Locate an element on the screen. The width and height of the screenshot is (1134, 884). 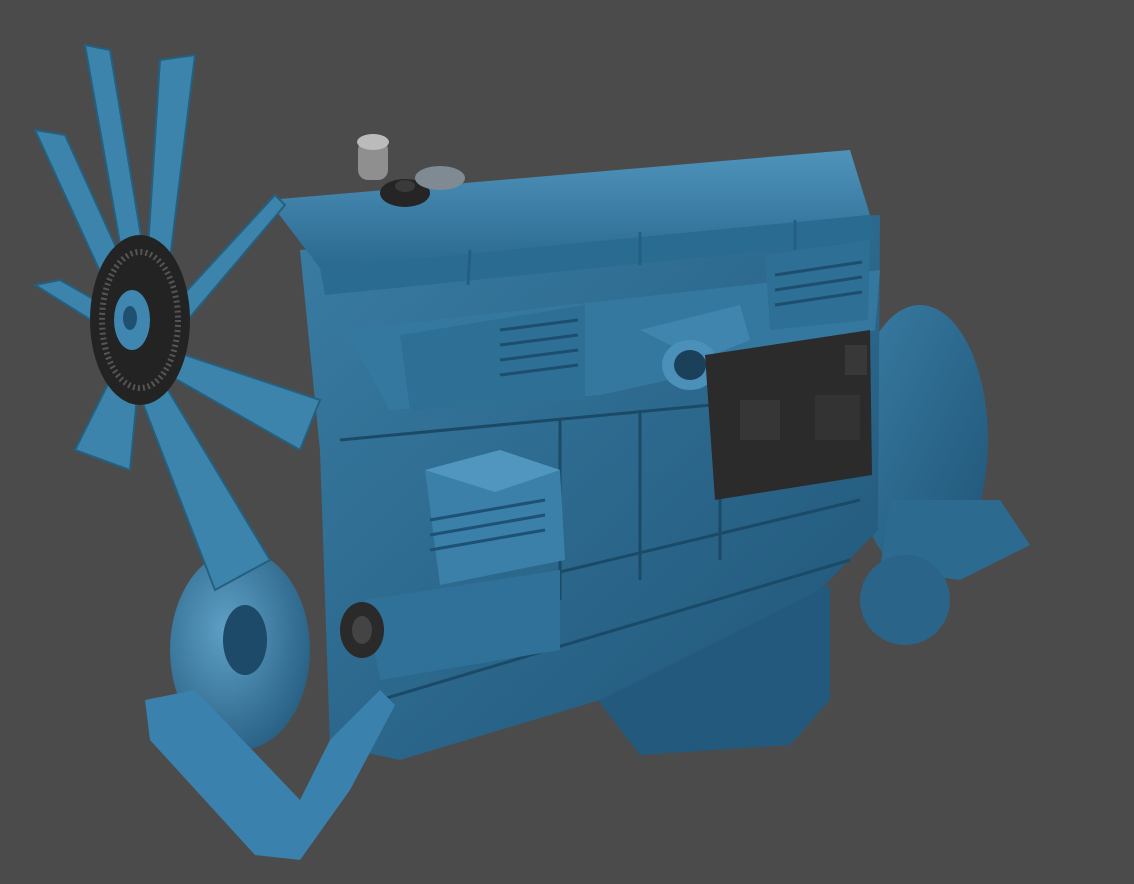
ecu-module is located at coordinates (788, 415).